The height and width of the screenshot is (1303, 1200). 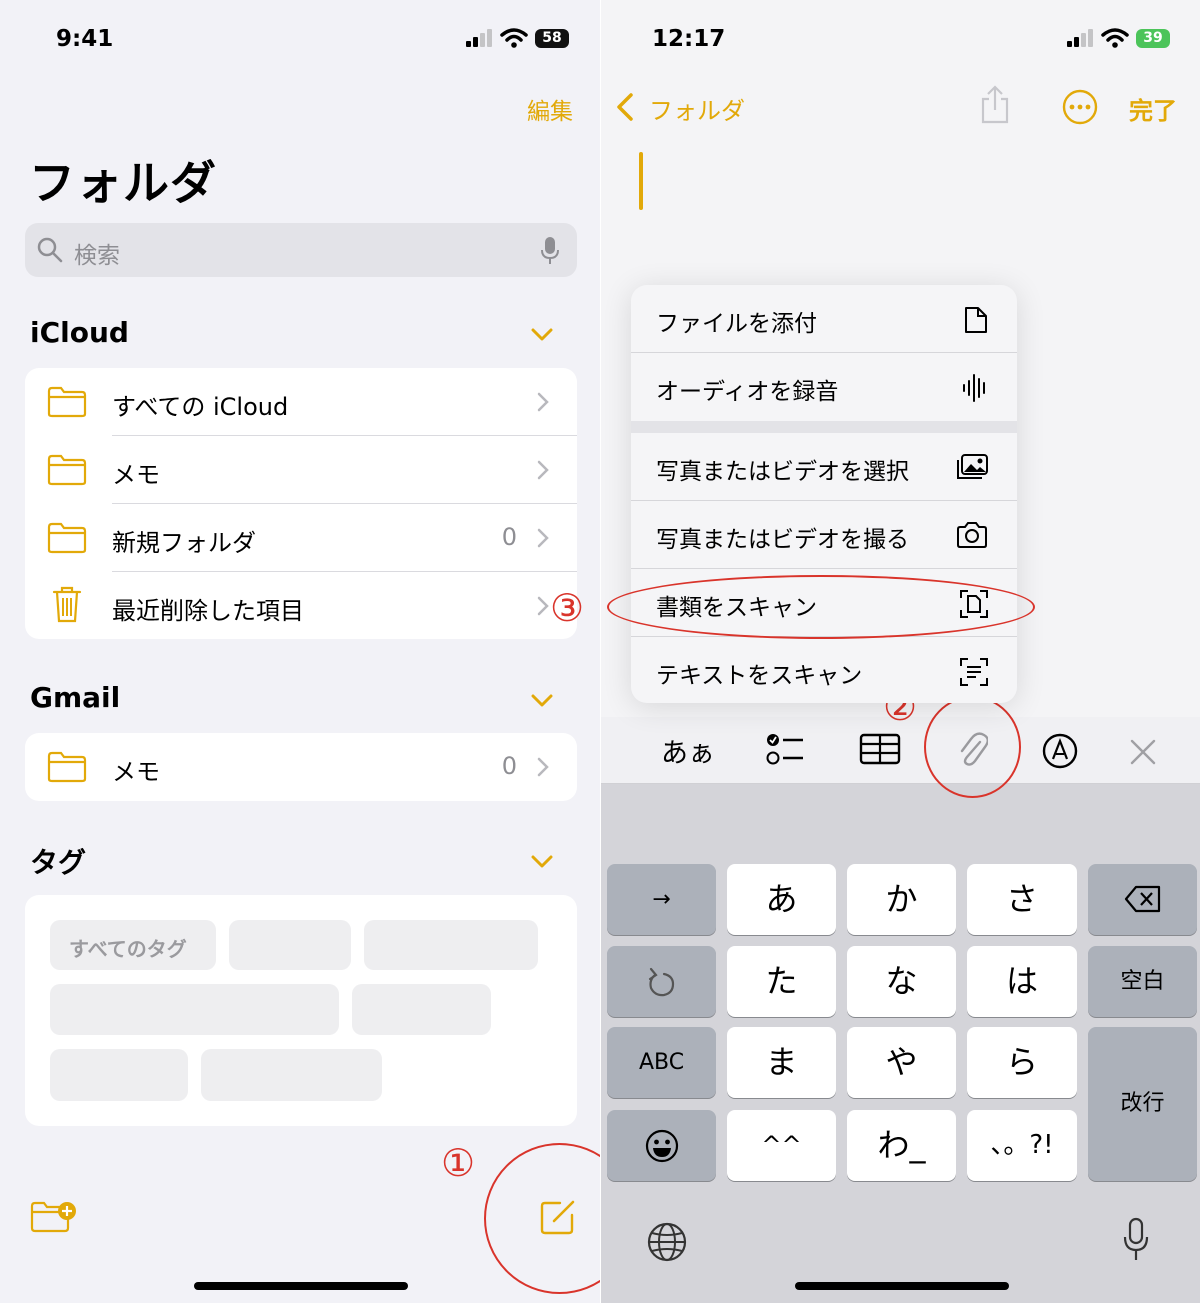 I want to click on close-icon, so click(x=1143, y=752).